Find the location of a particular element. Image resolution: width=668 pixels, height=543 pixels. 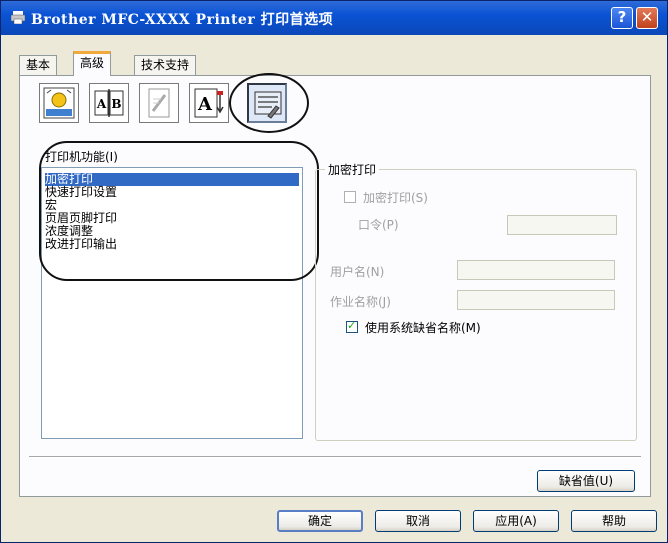

separator is located at coordinates (335, 457).